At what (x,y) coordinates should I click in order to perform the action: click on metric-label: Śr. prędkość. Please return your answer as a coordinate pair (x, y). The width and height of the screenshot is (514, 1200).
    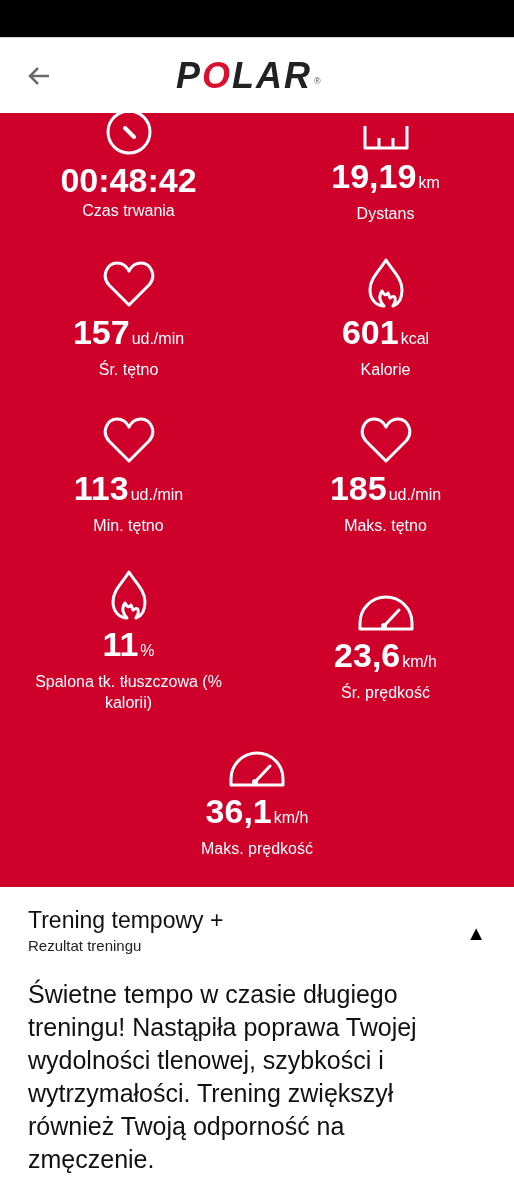
    Looking at the image, I should click on (385, 692).